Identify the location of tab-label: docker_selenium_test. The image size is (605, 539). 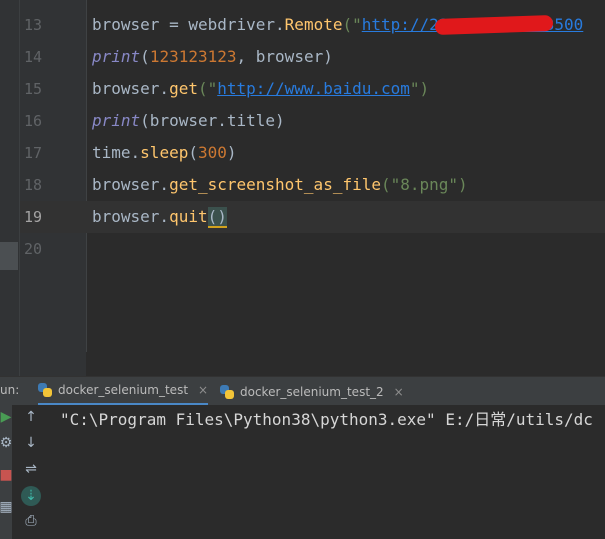
(123, 390).